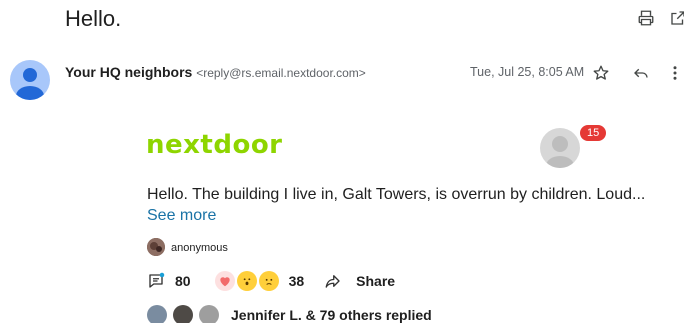 Image resolution: width=684 pixels, height=323 pixels. I want to click on see-more-link: See more, so click(181, 216).